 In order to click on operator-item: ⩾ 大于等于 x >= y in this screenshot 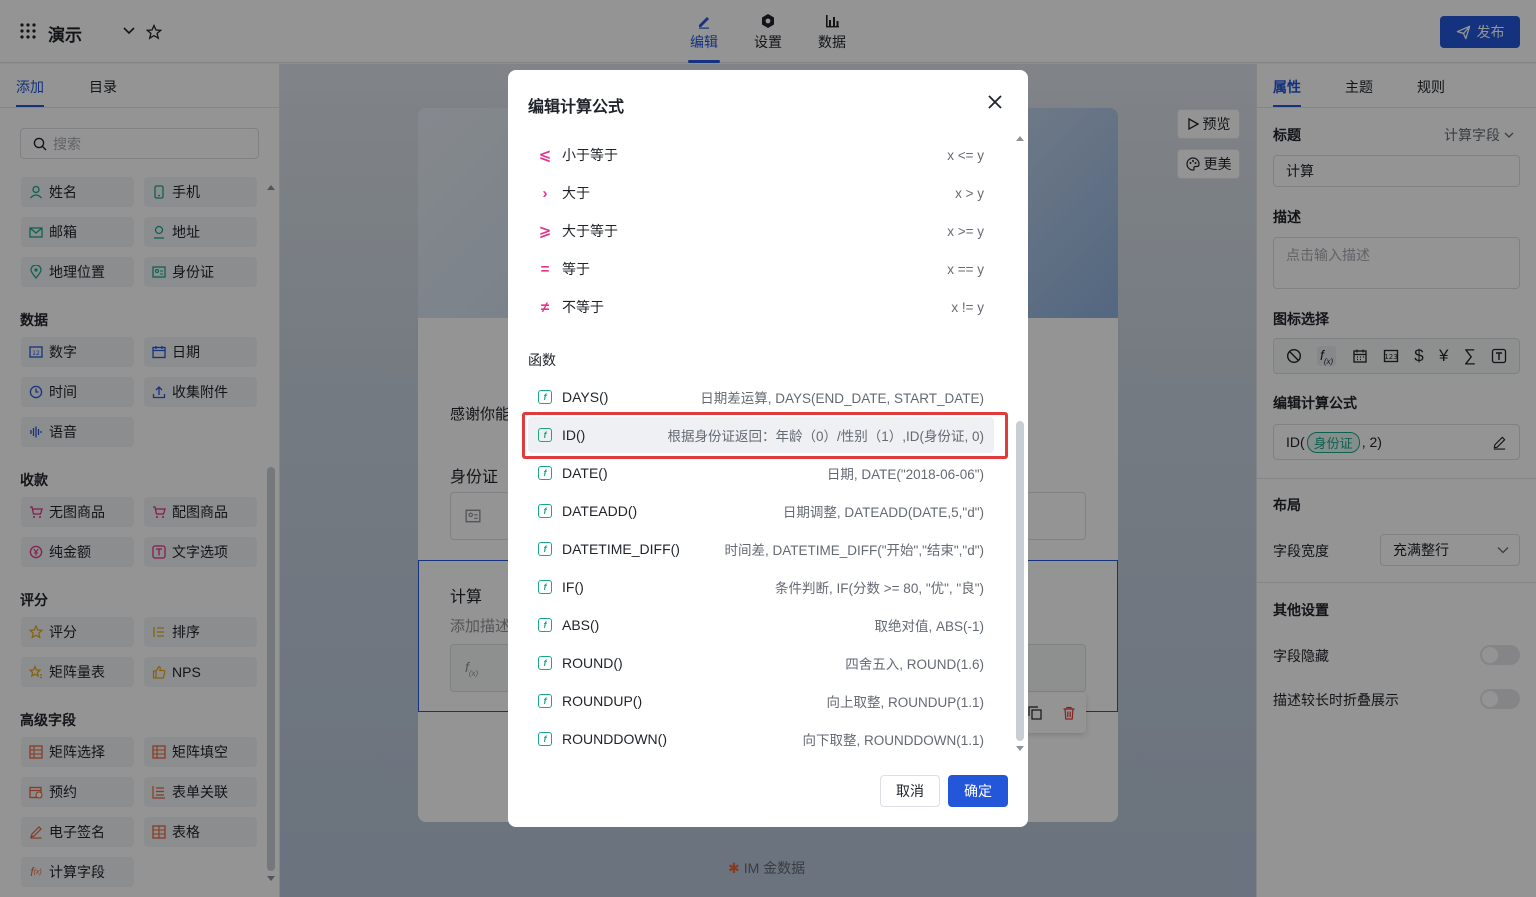, I will do `click(761, 231)`.